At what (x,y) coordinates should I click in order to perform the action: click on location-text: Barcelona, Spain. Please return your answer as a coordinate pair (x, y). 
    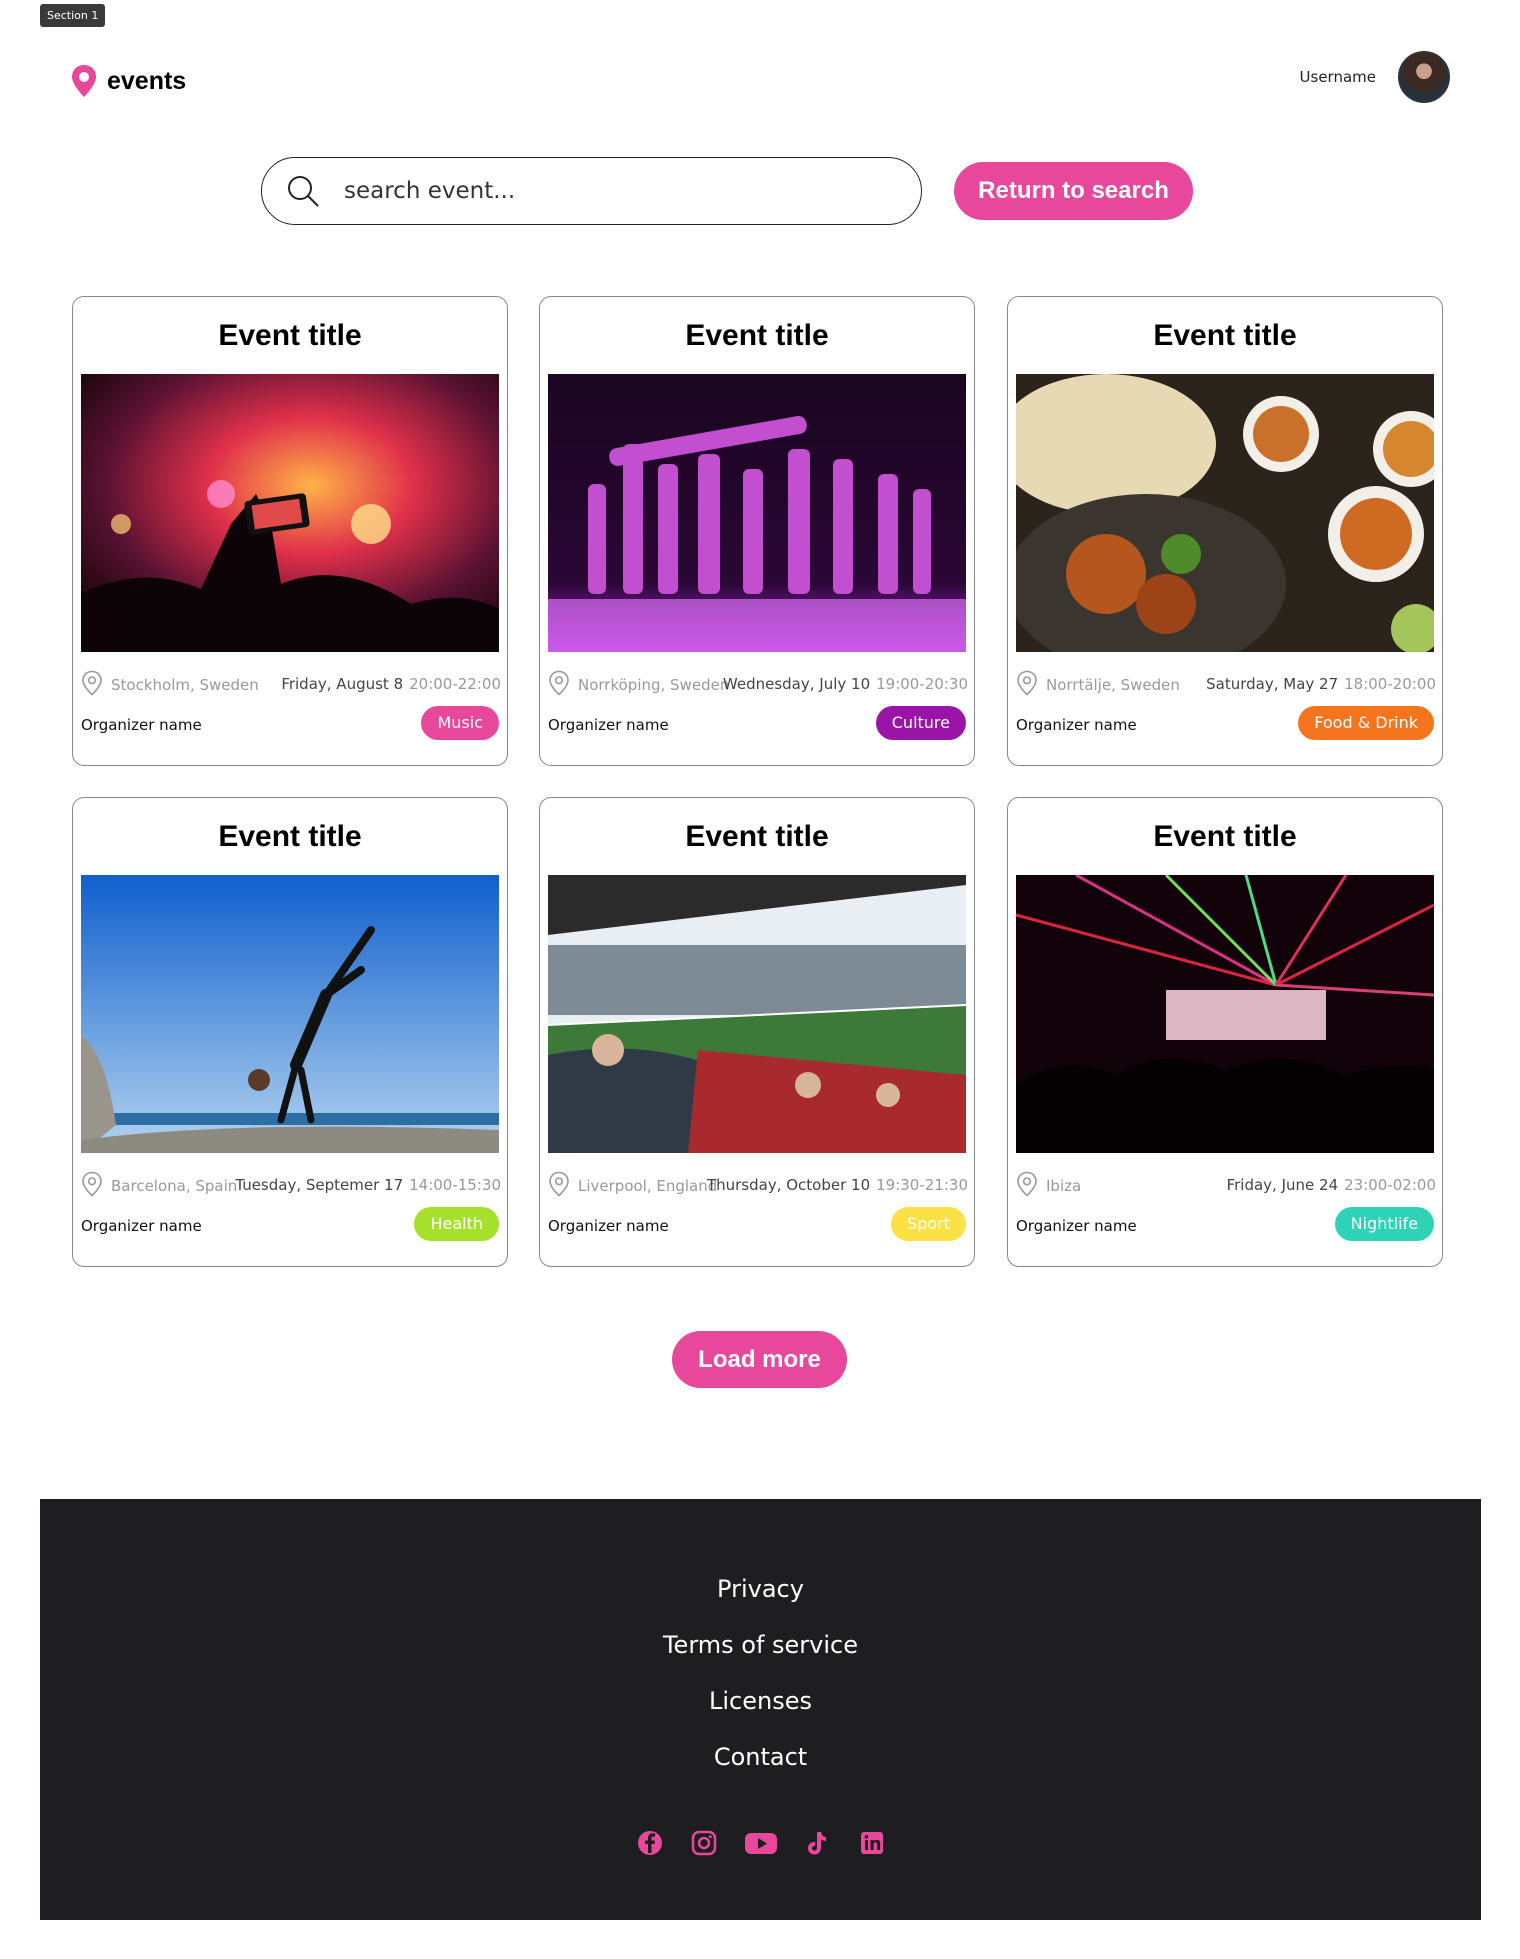
    Looking at the image, I should click on (174, 1186).